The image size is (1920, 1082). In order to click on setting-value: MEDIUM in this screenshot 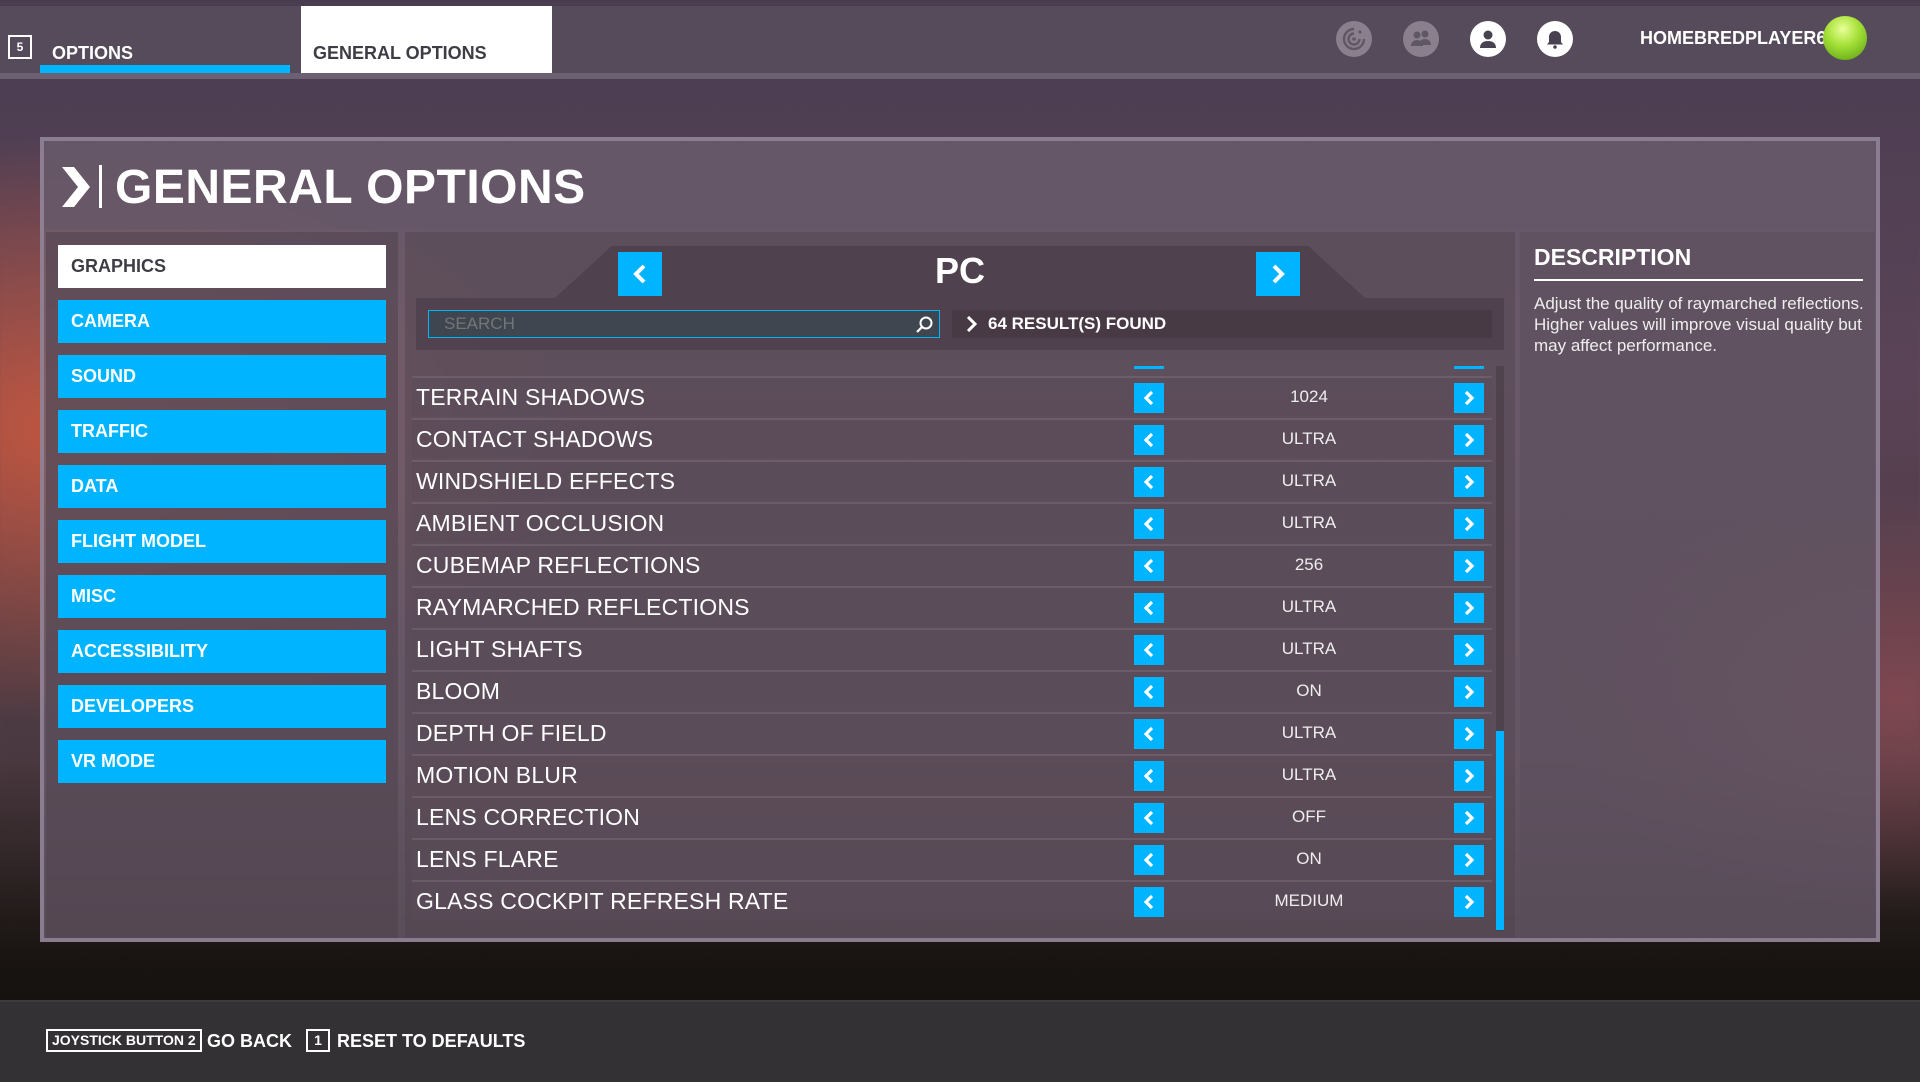, I will do `click(1309, 900)`.